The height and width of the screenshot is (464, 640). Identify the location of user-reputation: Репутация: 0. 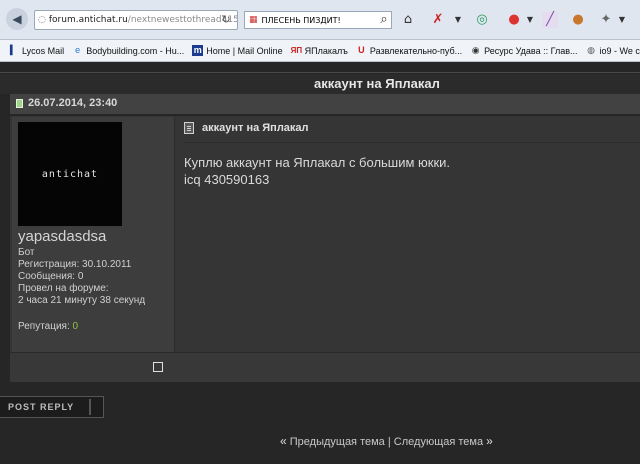
(48, 326).